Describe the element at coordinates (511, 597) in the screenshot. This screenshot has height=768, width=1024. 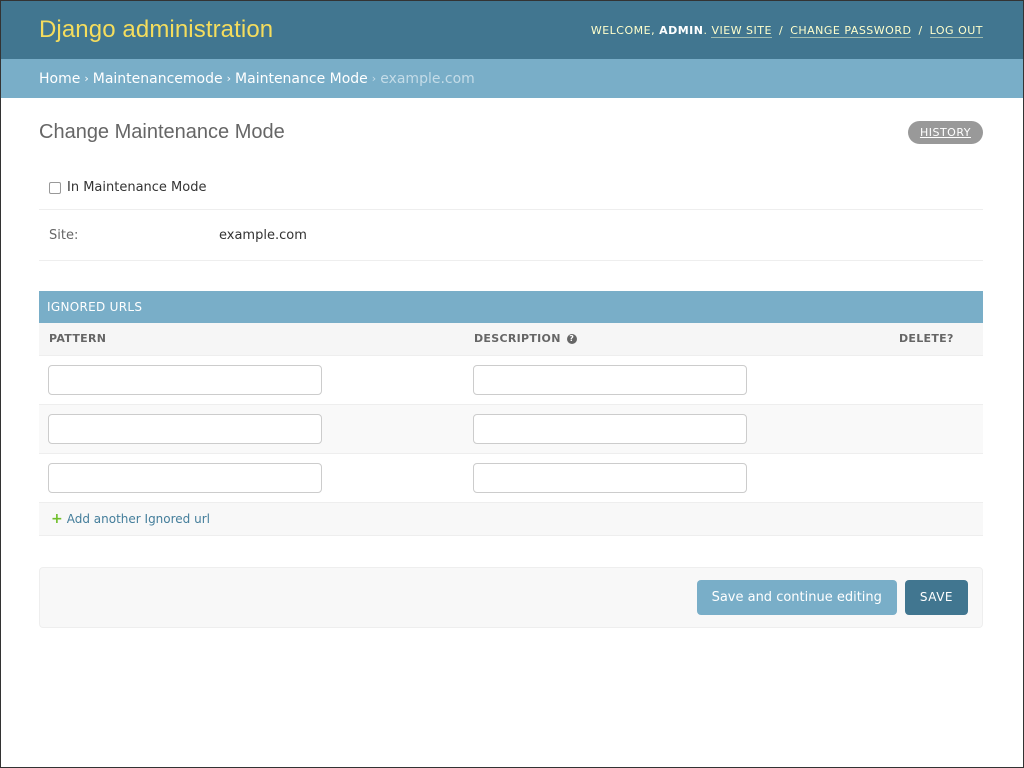
I see `submit-row: Save and continue editing Save` at that location.